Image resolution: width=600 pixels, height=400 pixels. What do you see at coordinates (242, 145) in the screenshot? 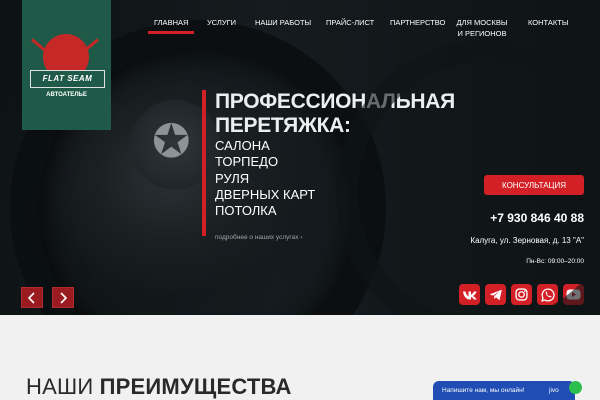
I see `service-item: САЛОНА` at bounding box center [242, 145].